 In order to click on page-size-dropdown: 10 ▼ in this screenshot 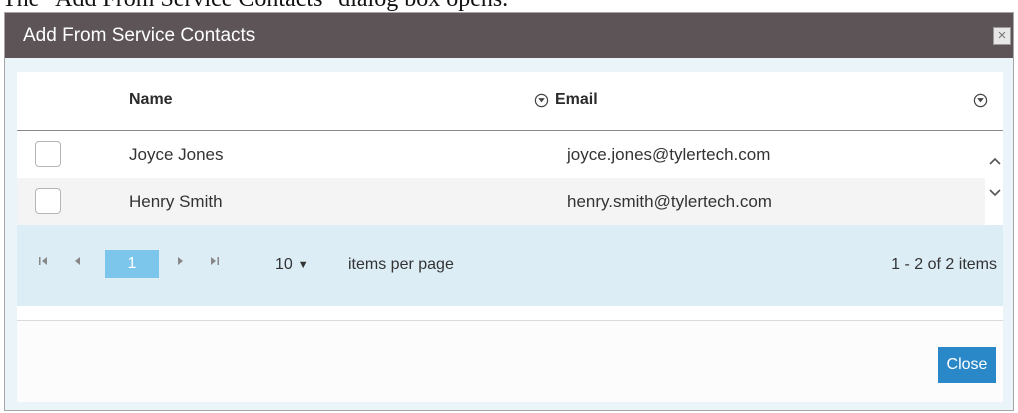, I will do `click(292, 265)`.